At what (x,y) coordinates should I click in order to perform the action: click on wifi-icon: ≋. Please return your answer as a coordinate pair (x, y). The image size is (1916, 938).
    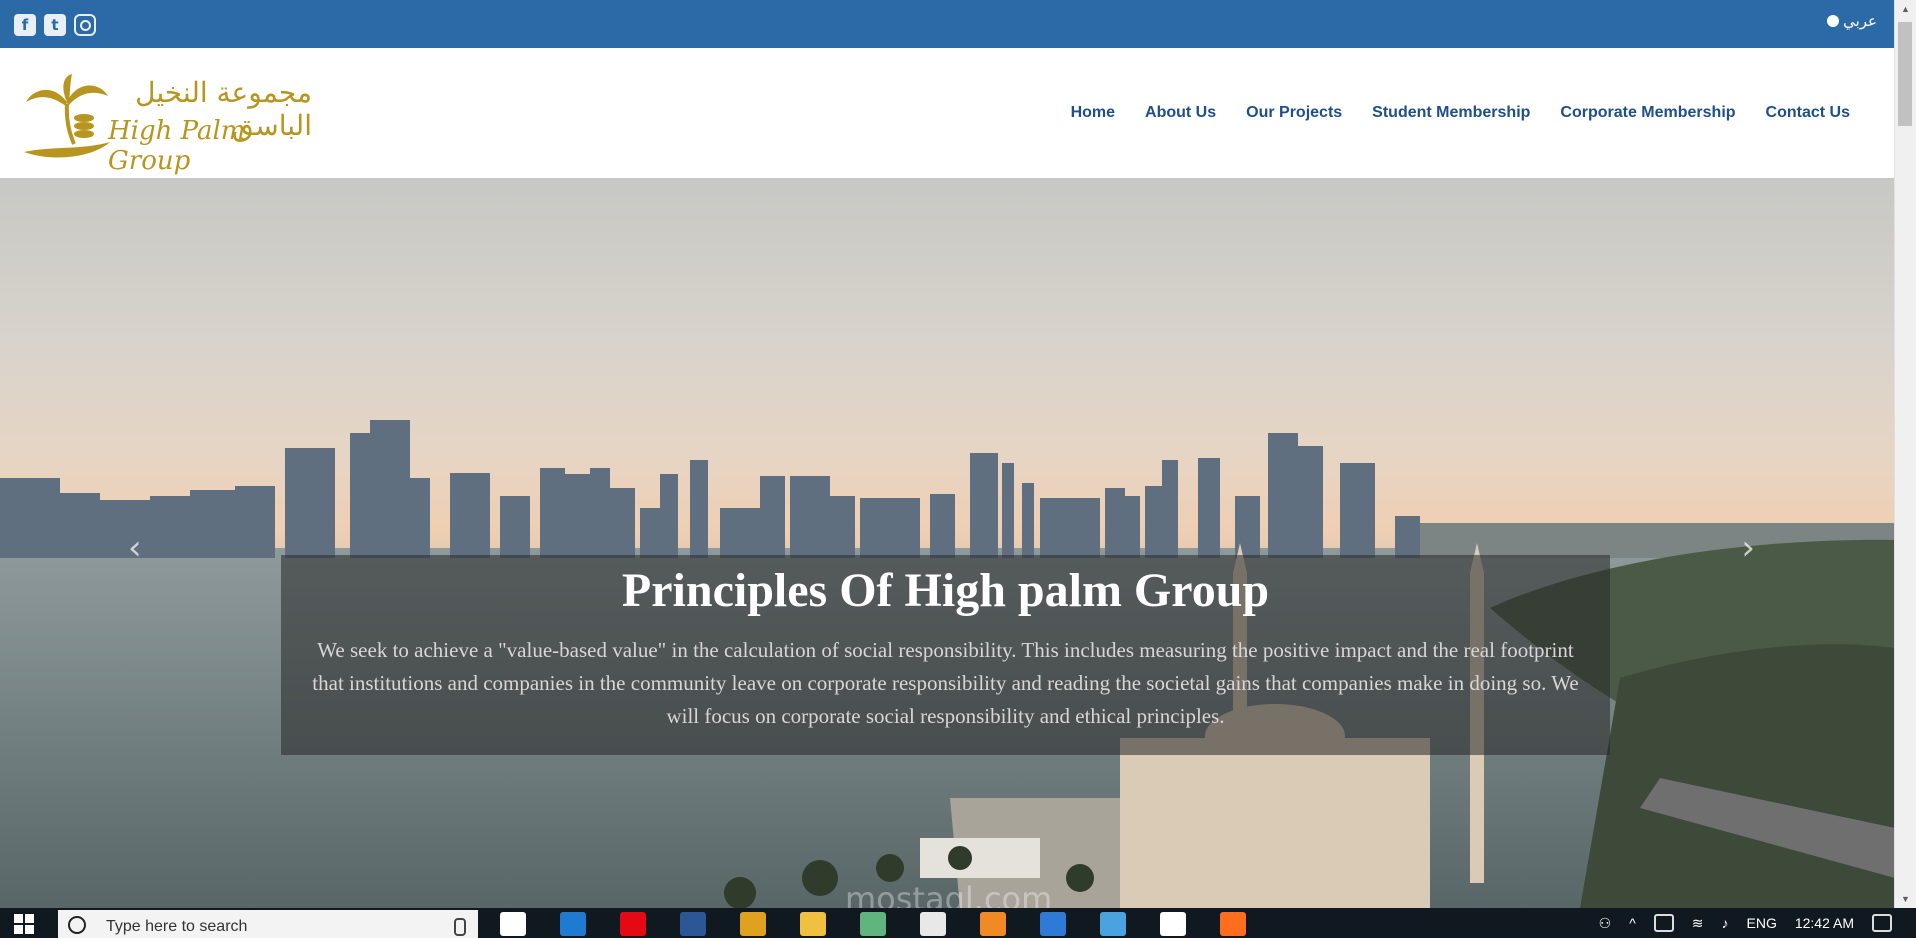
    Looking at the image, I should click on (1698, 923).